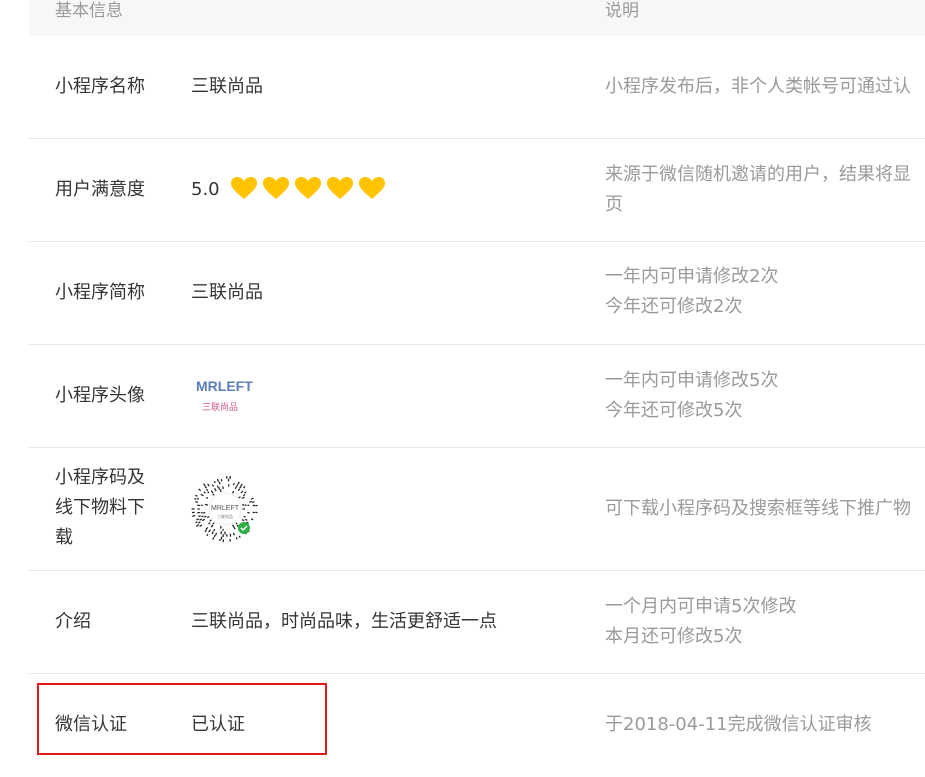 This screenshot has width=925, height=777. What do you see at coordinates (673, 637) in the screenshot?
I see `row-desc-line: 本月还可修改5次` at bounding box center [673, 637].